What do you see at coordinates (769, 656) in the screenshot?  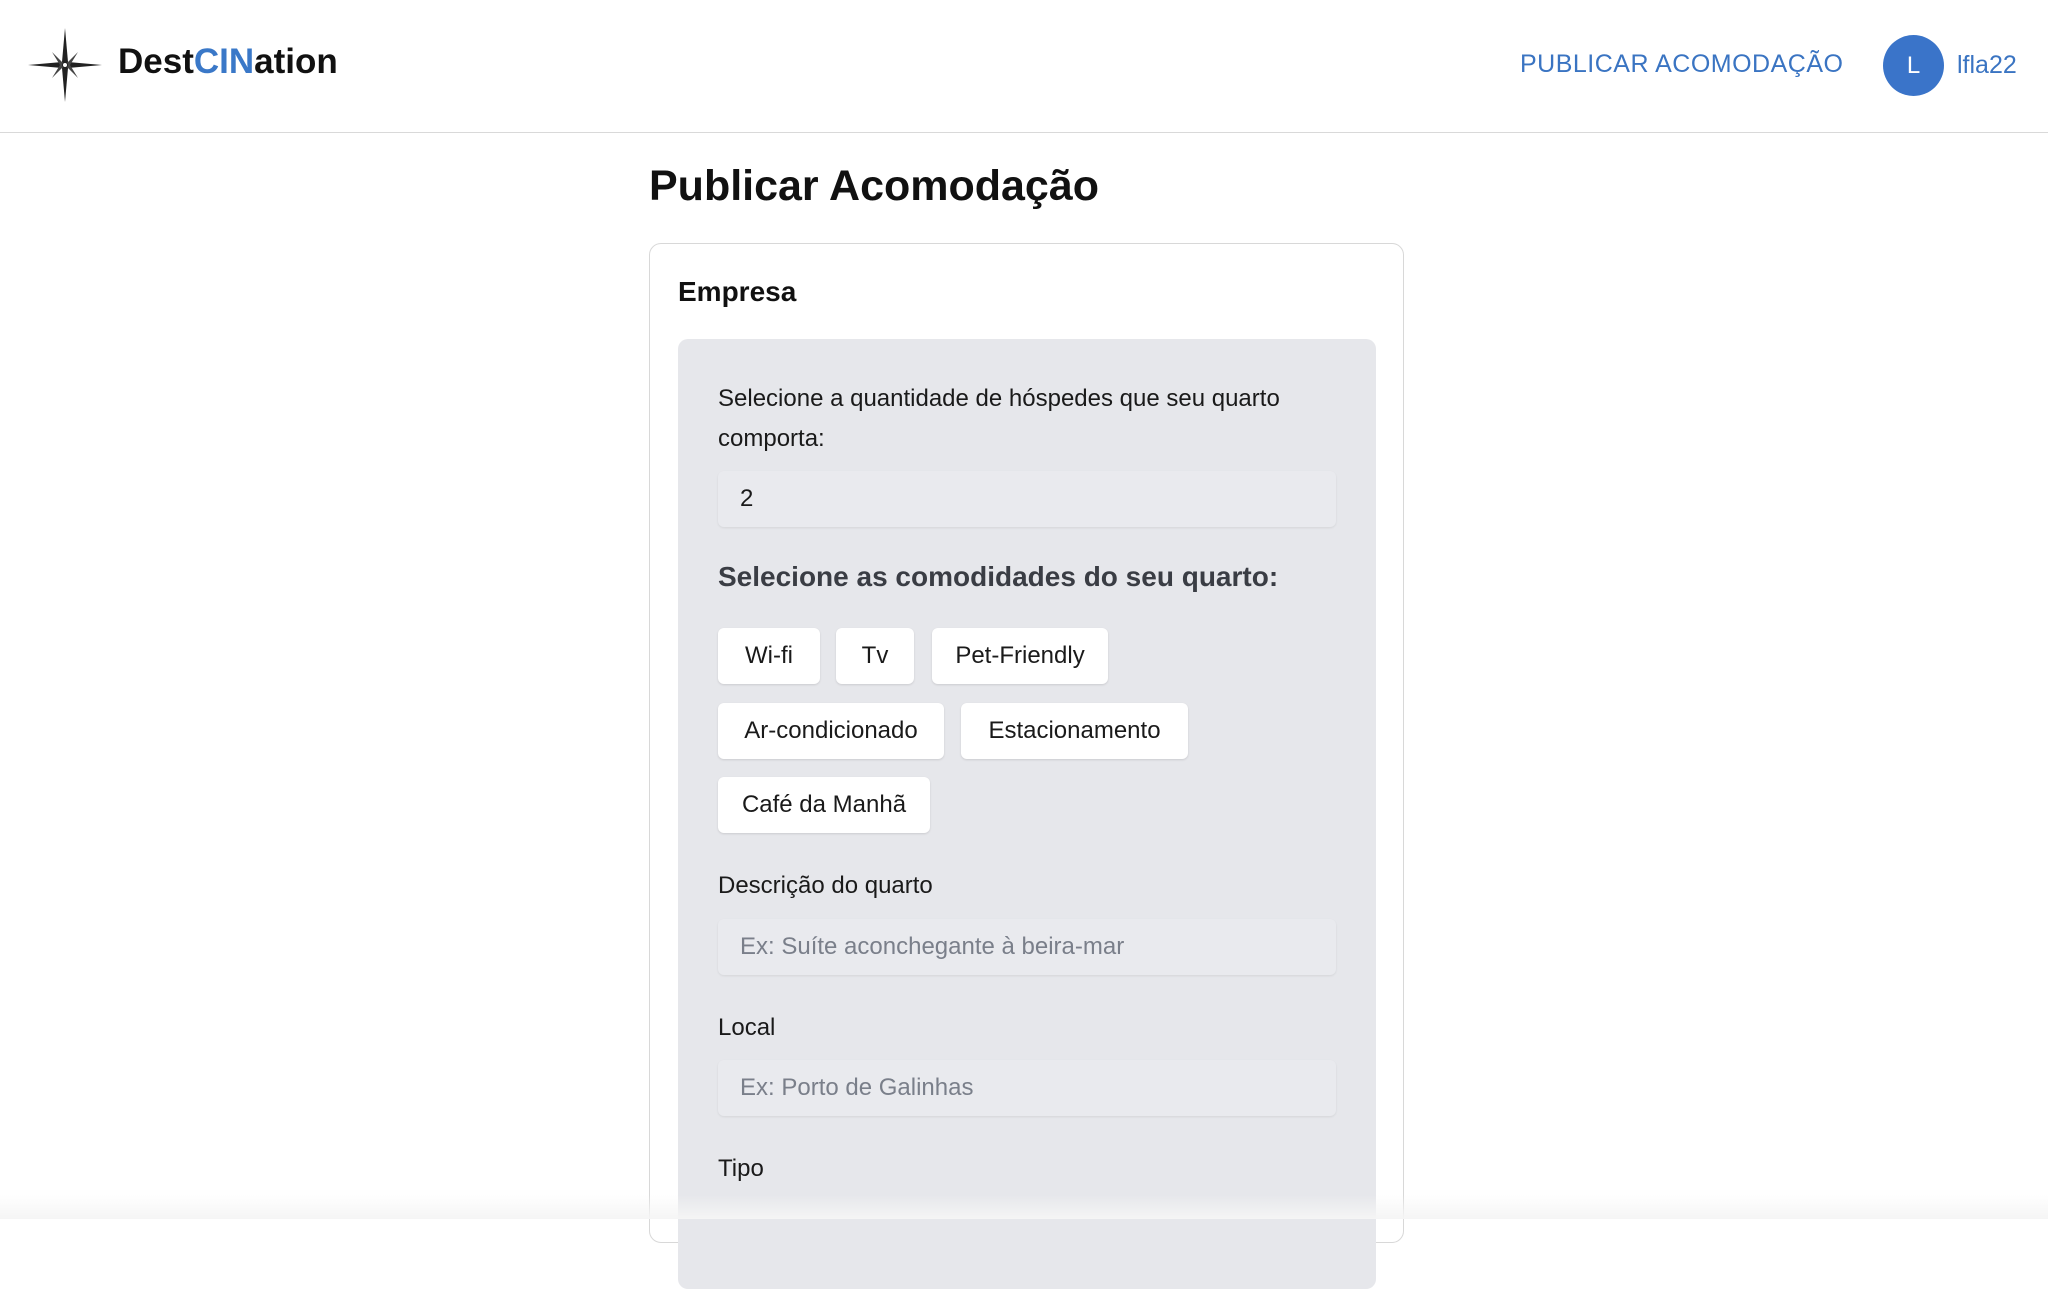 I see `amenity-chip-wifi: Wi-fi` at bounding box center [769, 656].